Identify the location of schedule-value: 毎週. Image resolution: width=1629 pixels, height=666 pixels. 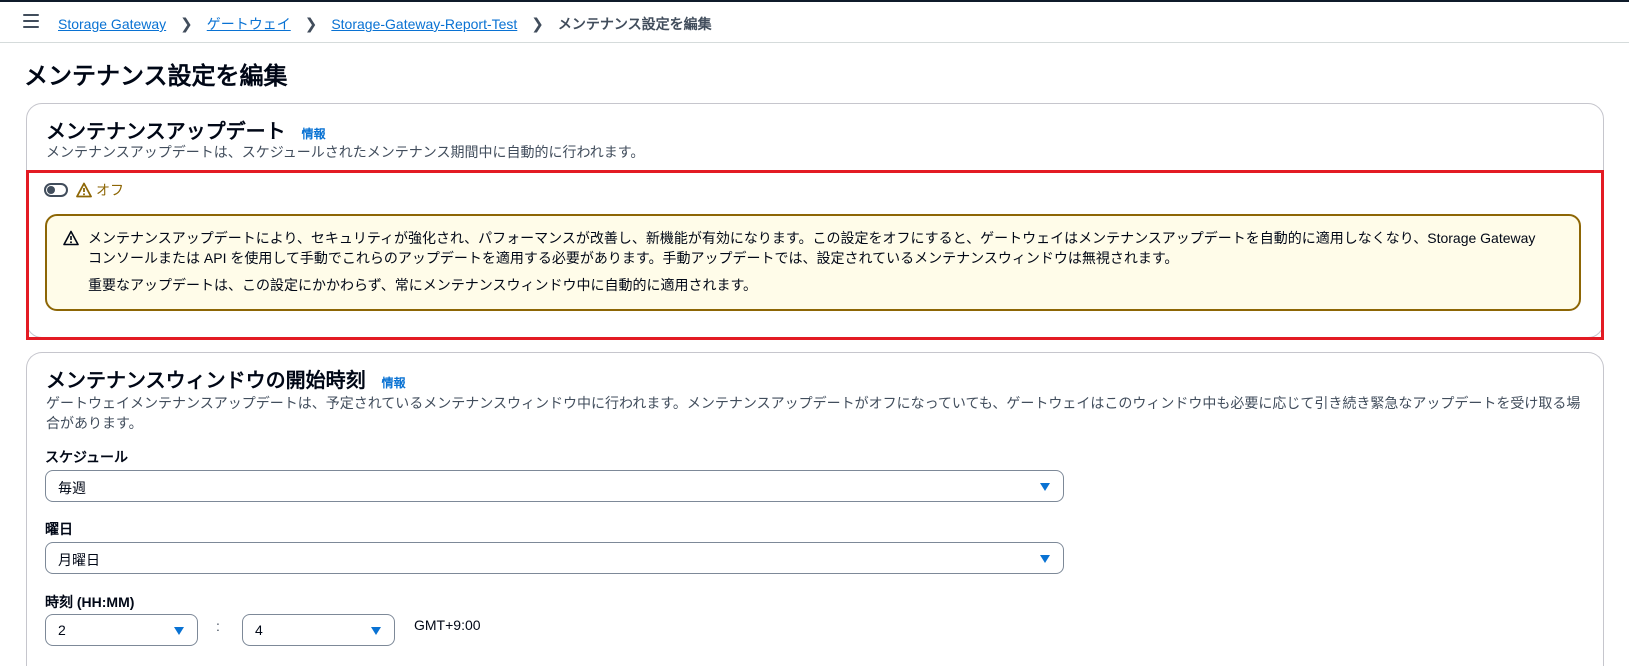
(72, 488).